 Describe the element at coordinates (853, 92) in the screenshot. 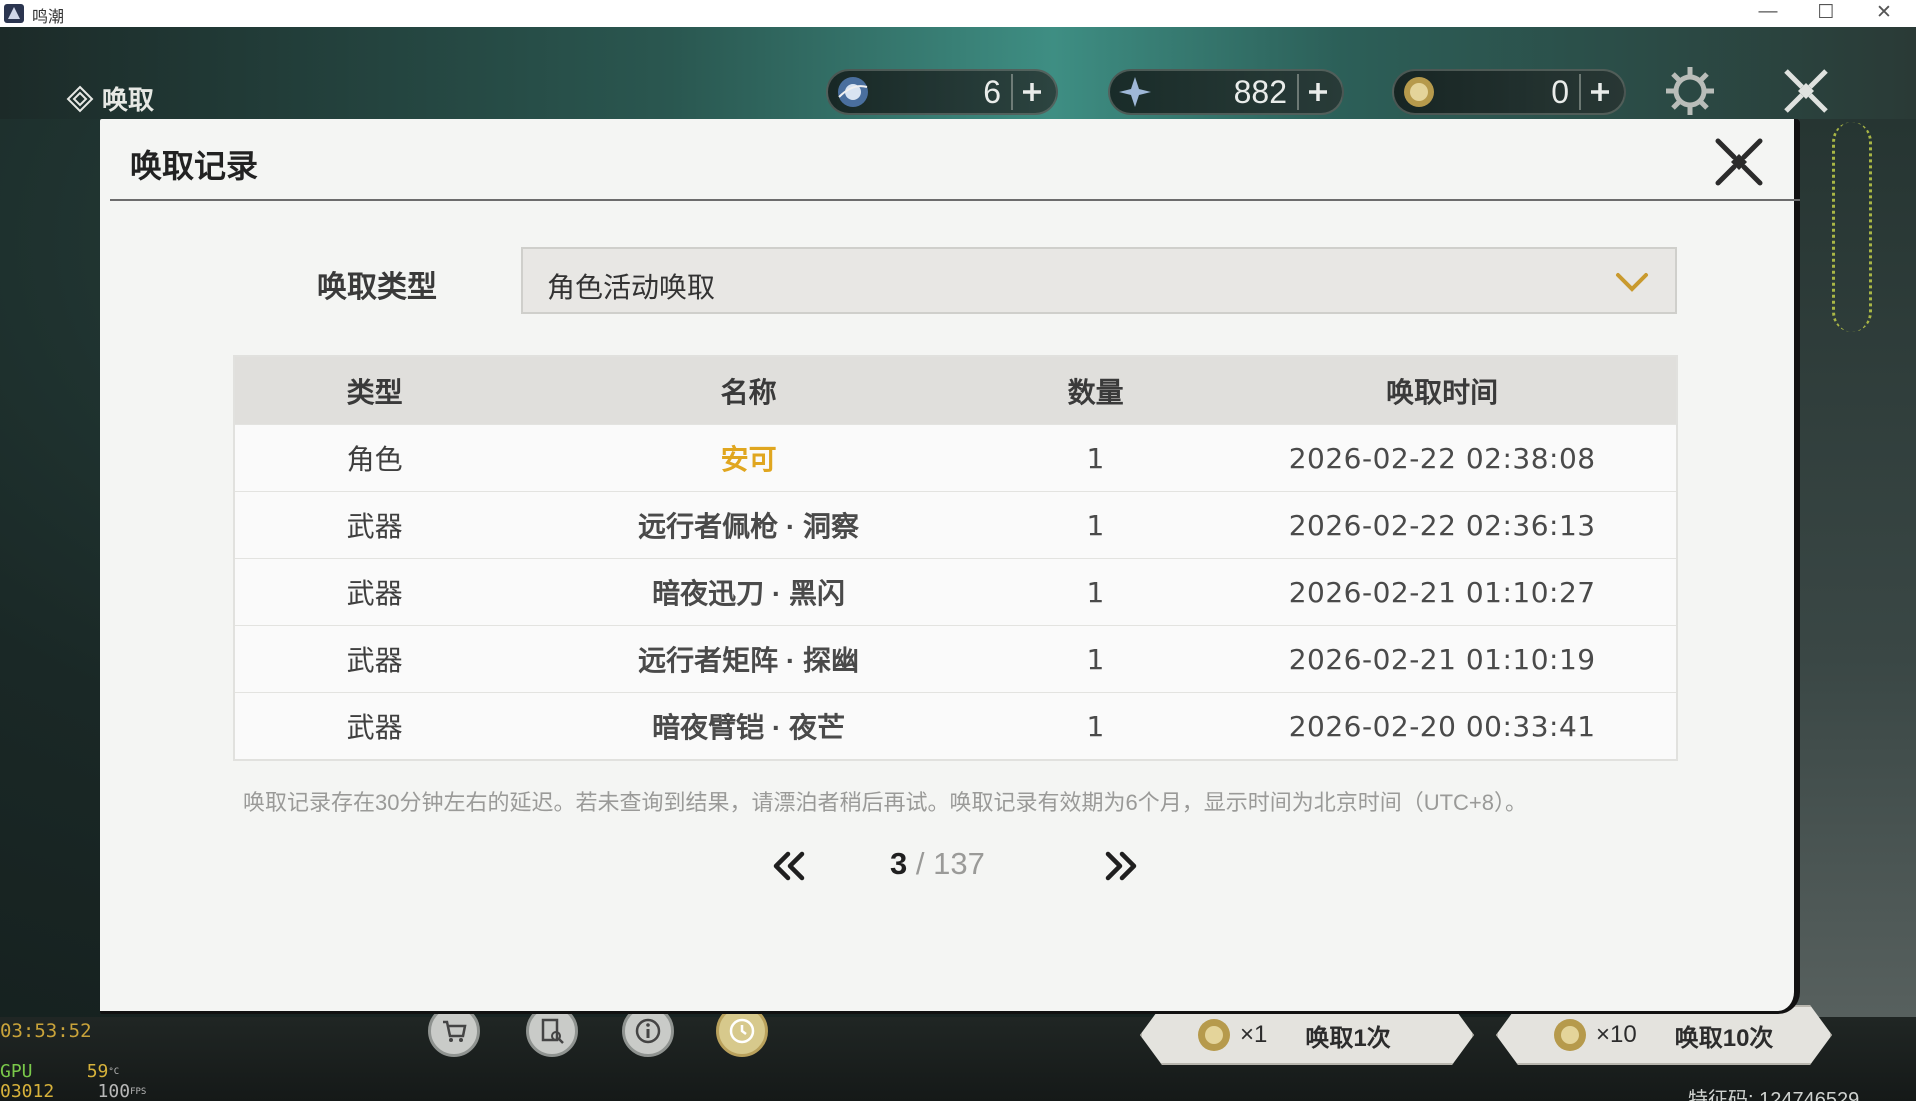

I see `astrite-icon` at that location.